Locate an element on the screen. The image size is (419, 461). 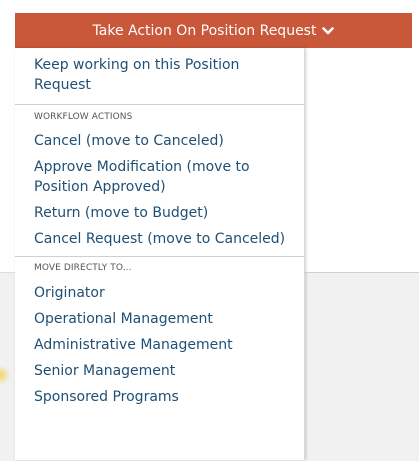
menu-item-return: Return (move to Budget) is located at coordinates (159, 216).